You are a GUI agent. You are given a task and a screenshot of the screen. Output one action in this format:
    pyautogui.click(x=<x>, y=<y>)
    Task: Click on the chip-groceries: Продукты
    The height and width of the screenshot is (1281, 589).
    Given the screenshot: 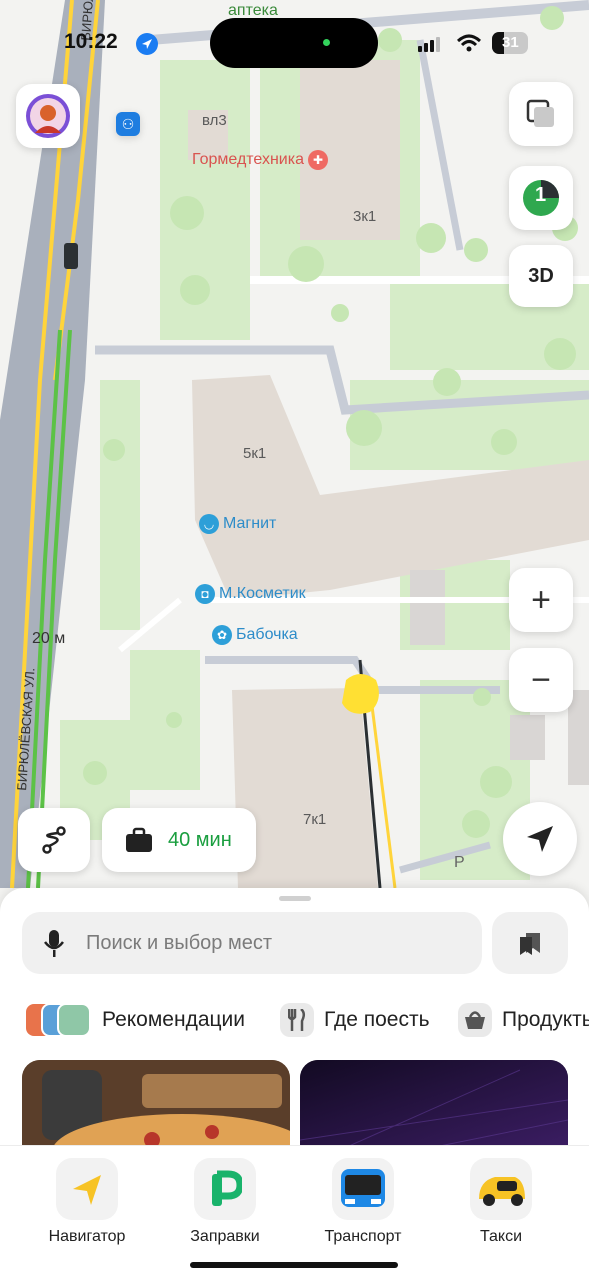 What is the action you would take?
    pyautogui.click(x=523, y=1020)
    